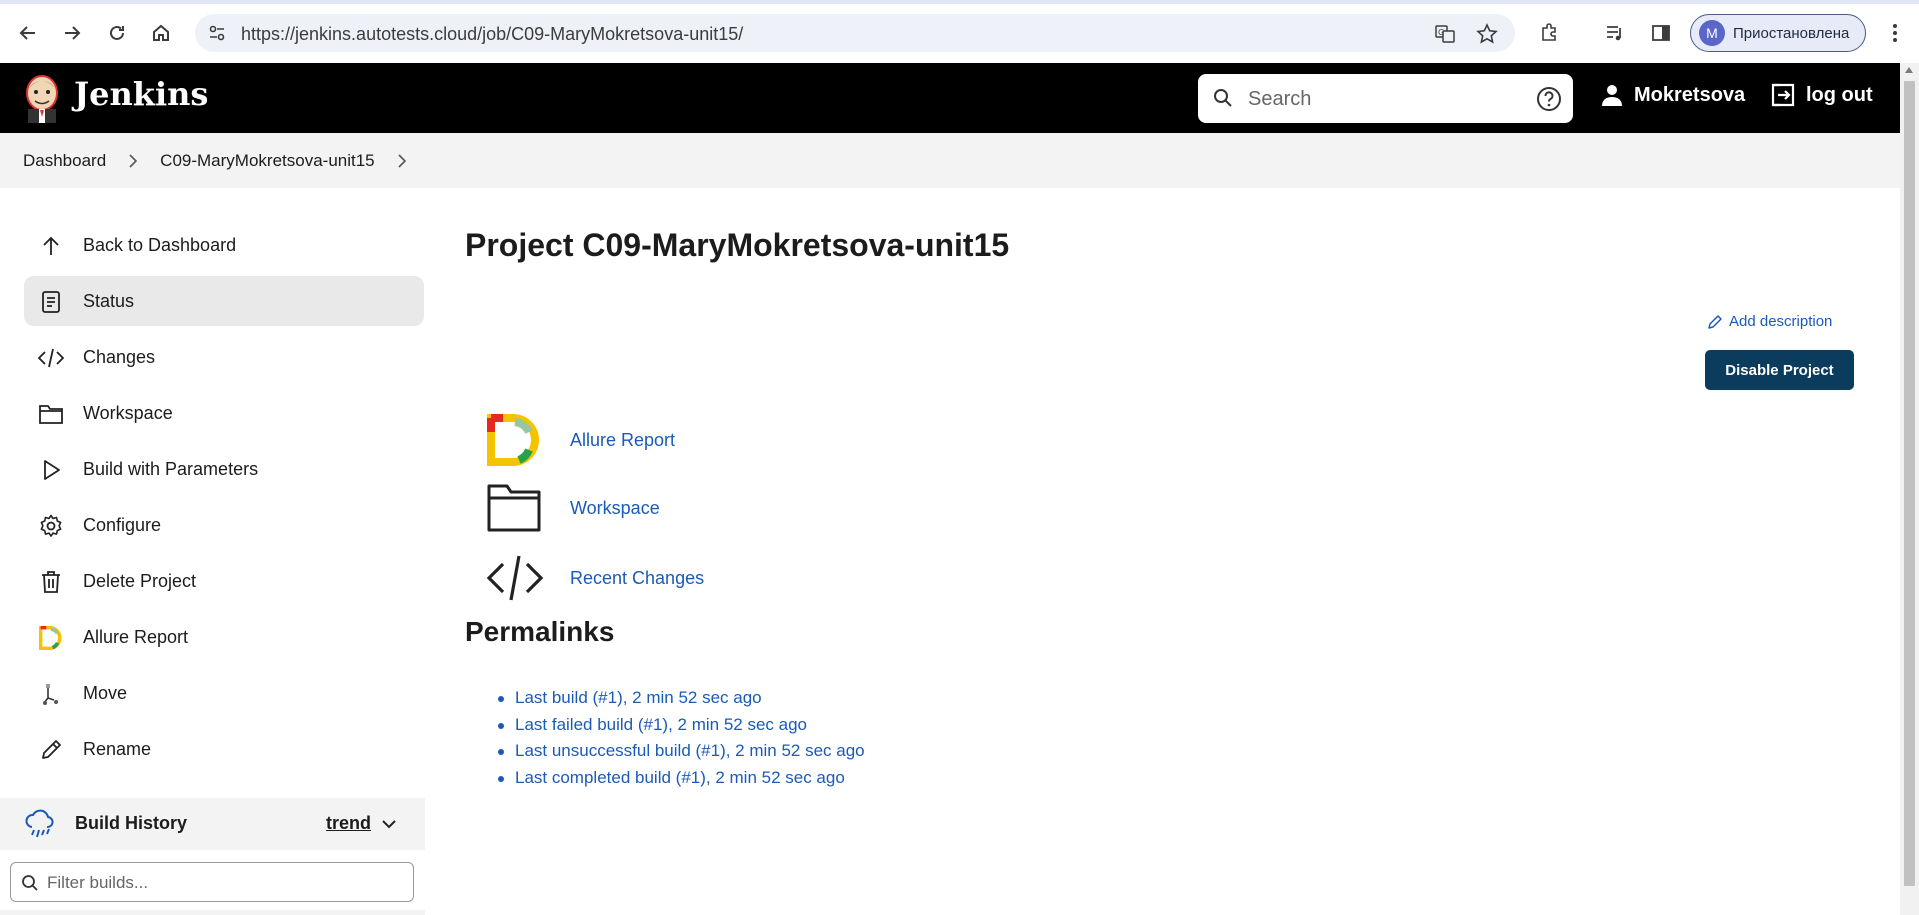 The height and width of the screenshot is (915, 1919). What do you see at coordinates (224, 525) in the screenshot?
I see `sidebar-item-configure: Configure` at bounding box center [224, 525].